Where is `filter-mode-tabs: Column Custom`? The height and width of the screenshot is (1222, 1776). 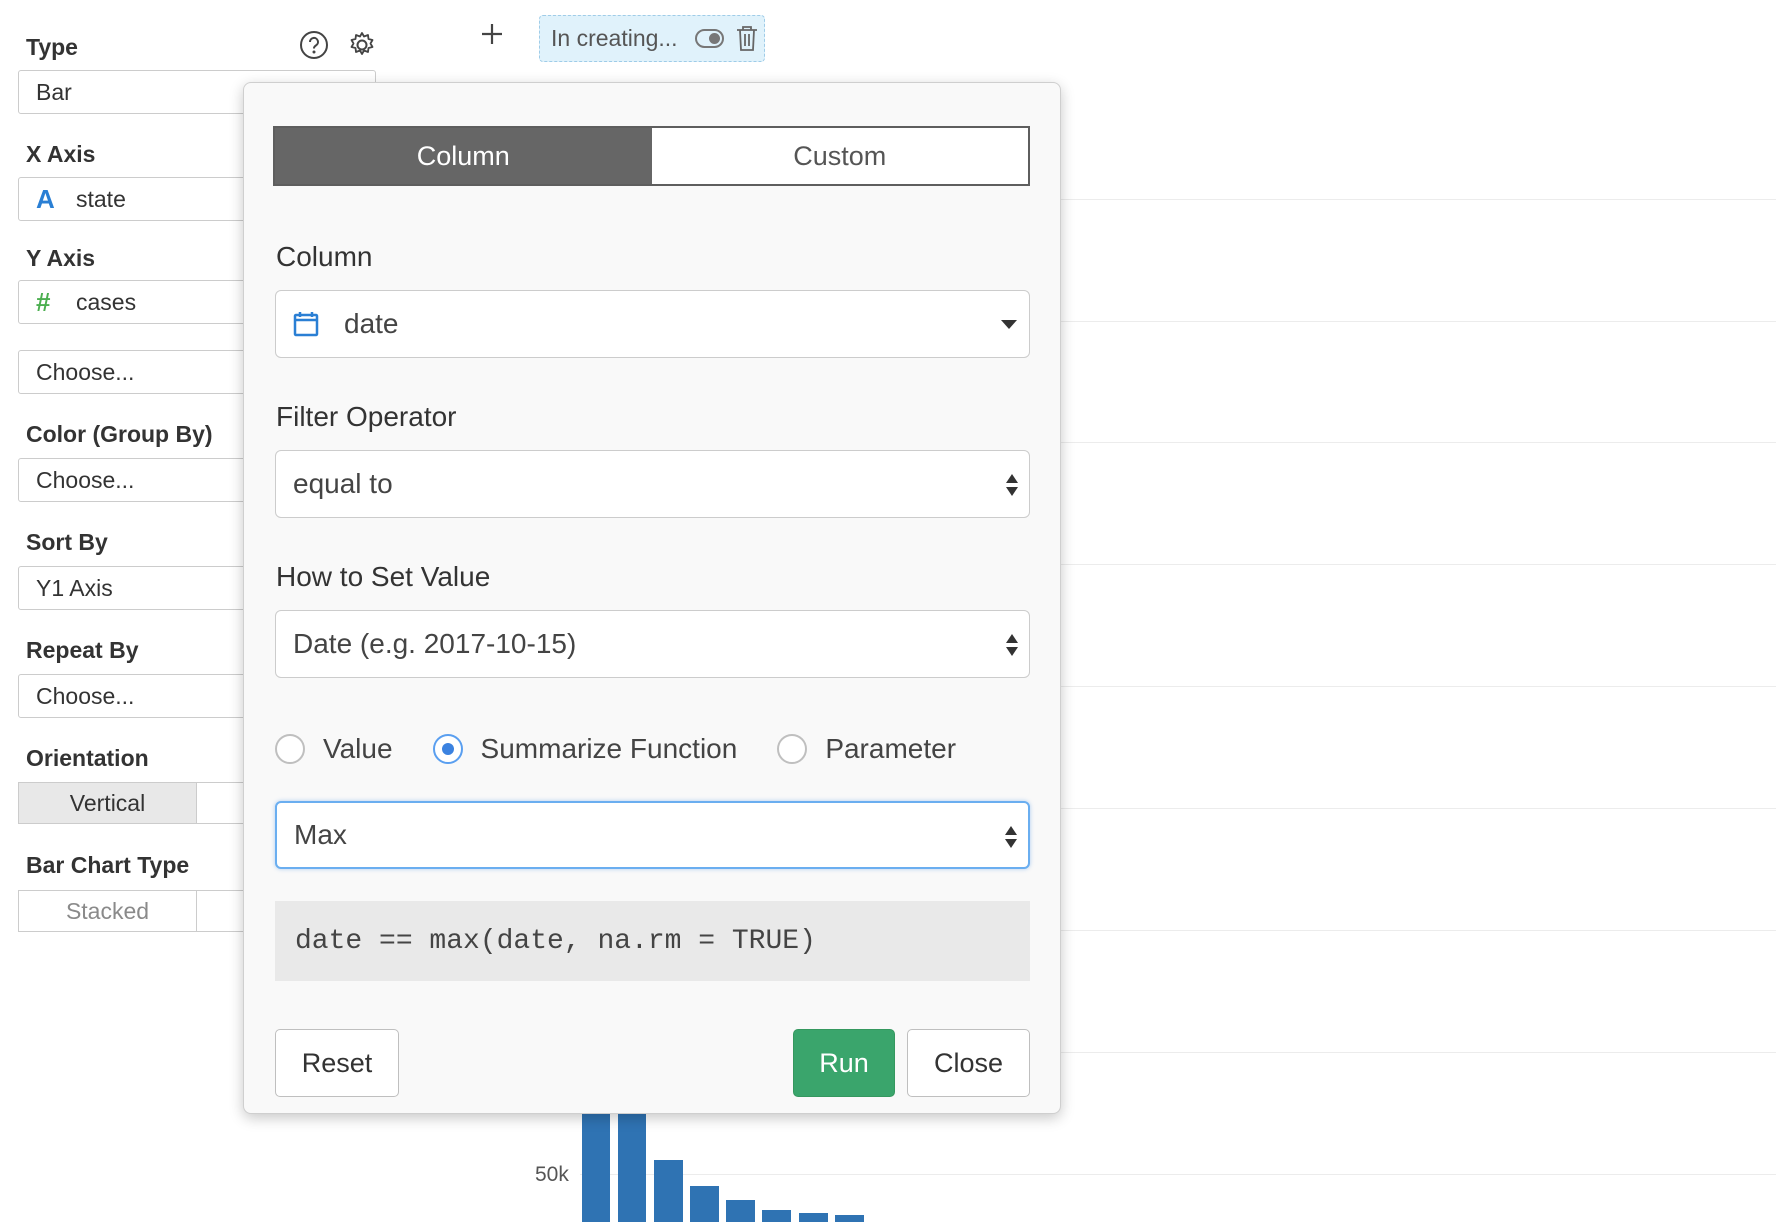 filter-mode-tabs: Column Custom is located at coordinates (651, 156).